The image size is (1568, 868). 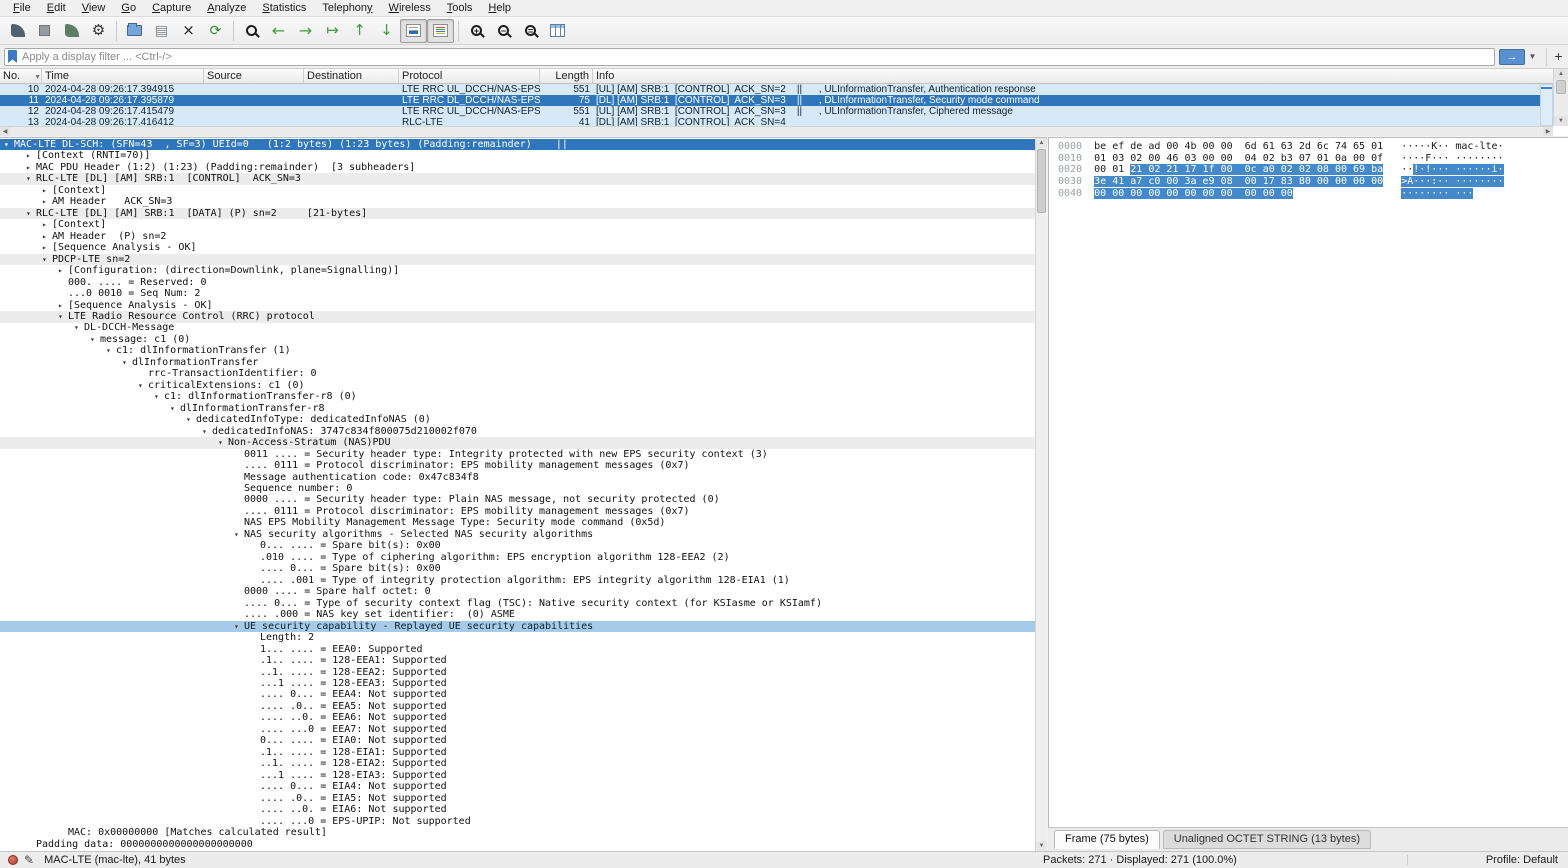 I want to click on column-header-source: Source, so click(x=254, y=76).